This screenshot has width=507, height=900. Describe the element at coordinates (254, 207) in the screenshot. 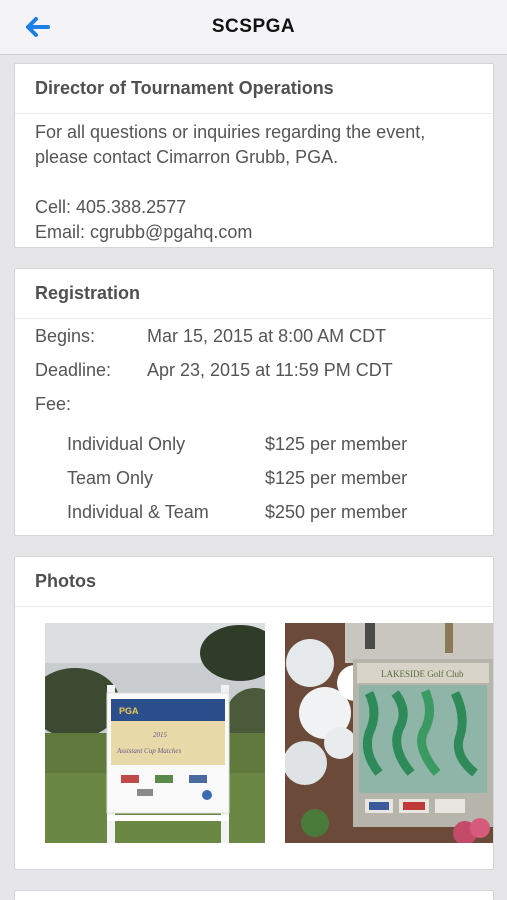

I see `contact-cell: Cell: 405.388.2577` at that location.